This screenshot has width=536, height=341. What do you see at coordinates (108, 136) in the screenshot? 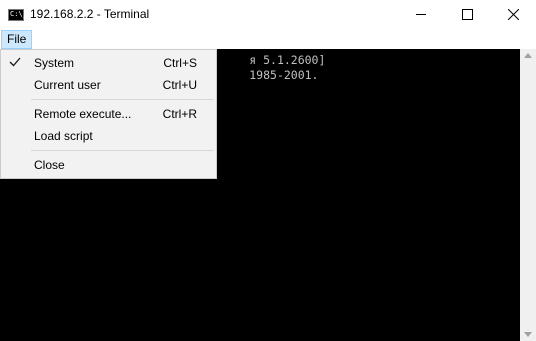
I see `menu-item-load-script: Load script` at bounding box center [108, 136].